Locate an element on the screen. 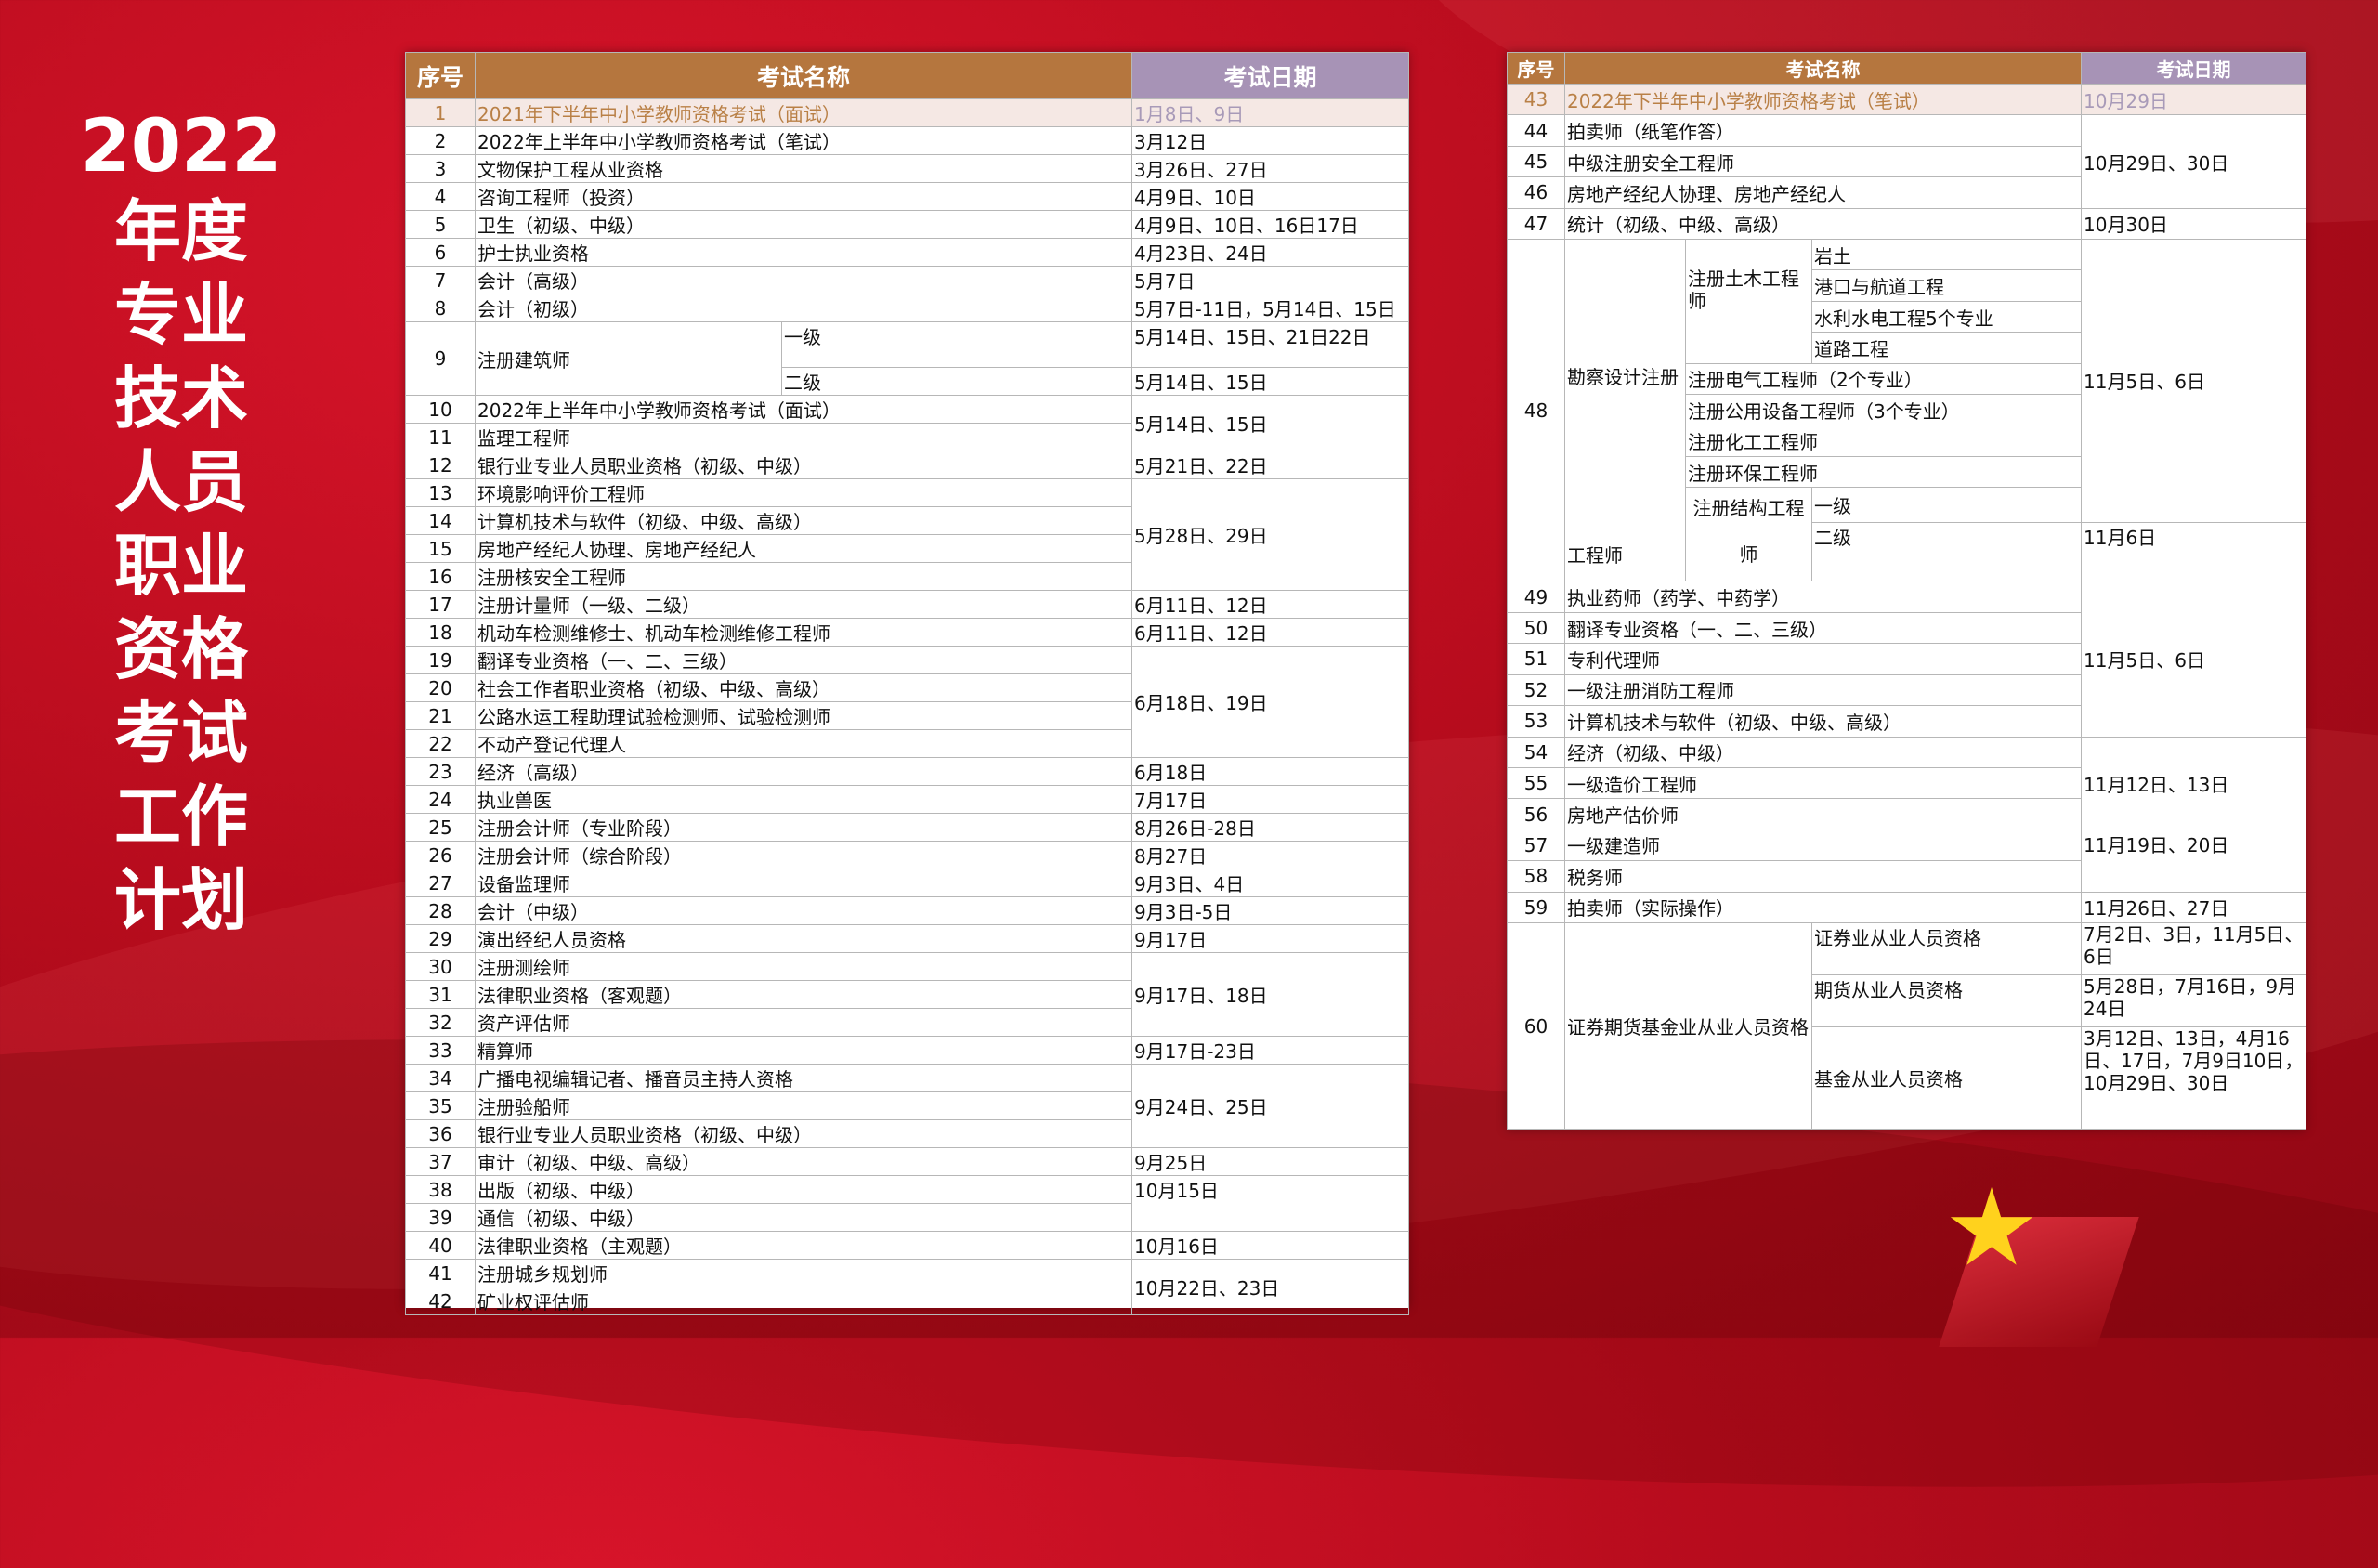 The width and height of the screenshot is (2378, 1568). exam-name: 房地产经纪人协理、房地产经纪人 is located at coordinates (1823, 192).